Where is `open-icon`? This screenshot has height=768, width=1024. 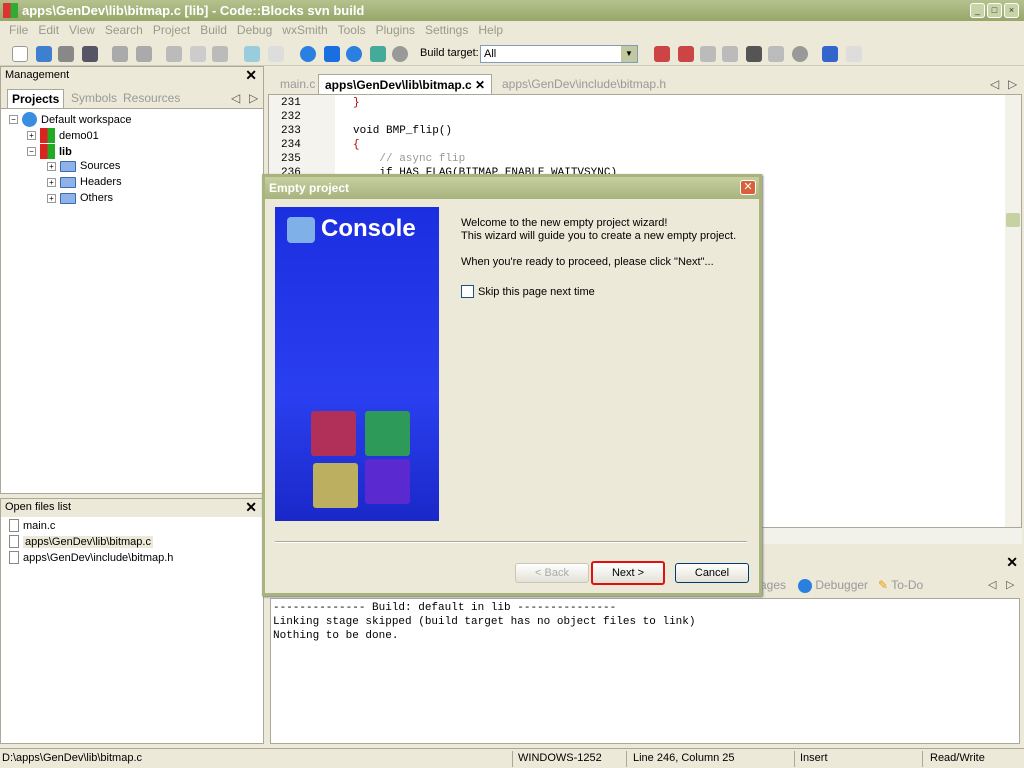
open-icon is located at coordinates (44, 54).